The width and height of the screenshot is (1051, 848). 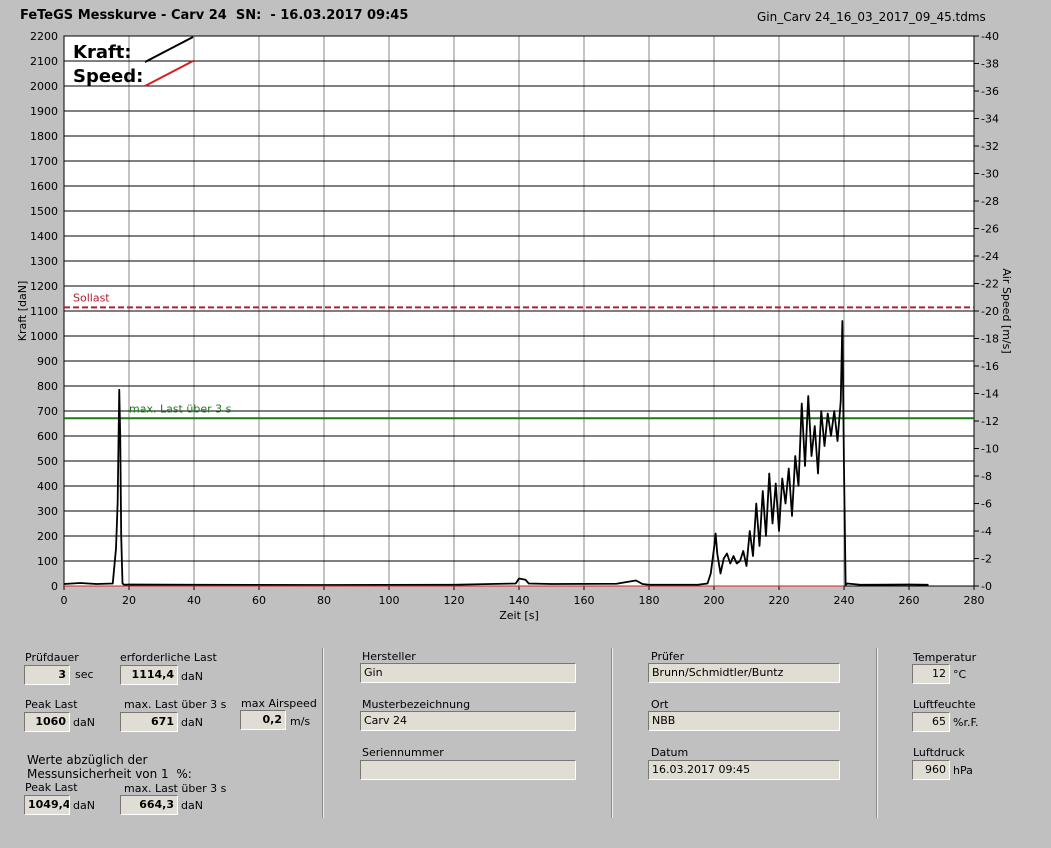 What do you see at coordinates (986, 504) in the screenshot?
I see `y2-tick-label: -6` at bounding box center [986, 504].